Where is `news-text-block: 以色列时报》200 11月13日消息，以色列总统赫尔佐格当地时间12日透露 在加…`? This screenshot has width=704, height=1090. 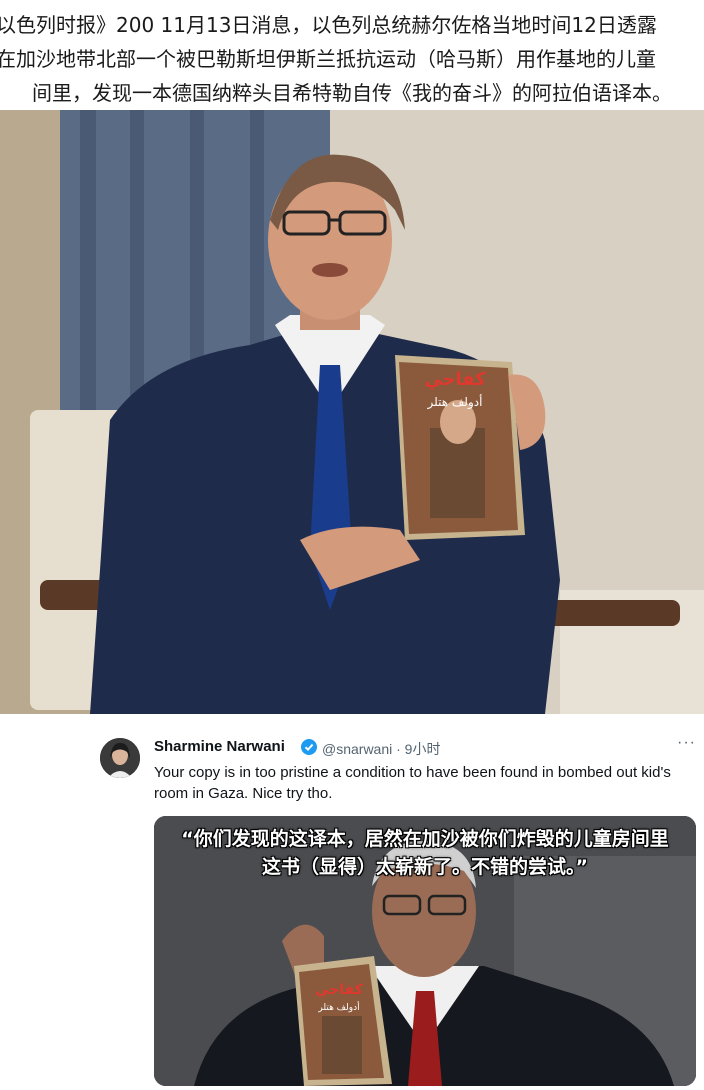 news-text-block: 以色列时报》200 11月13日消息，以色列总统赫尔佐格当地时间12日透露 在加… is located at coordinates (352, 54).